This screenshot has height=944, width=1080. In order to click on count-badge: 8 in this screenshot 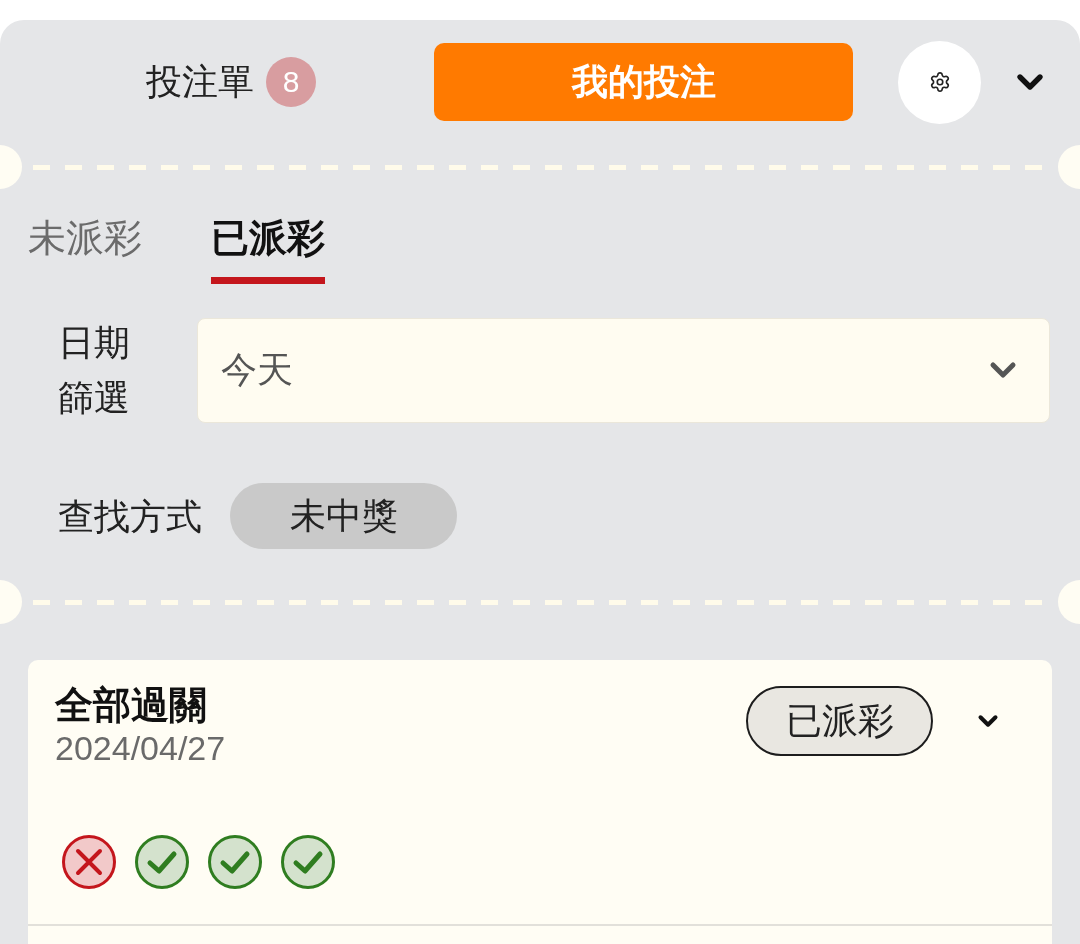, I will do `click(291, 82)`.